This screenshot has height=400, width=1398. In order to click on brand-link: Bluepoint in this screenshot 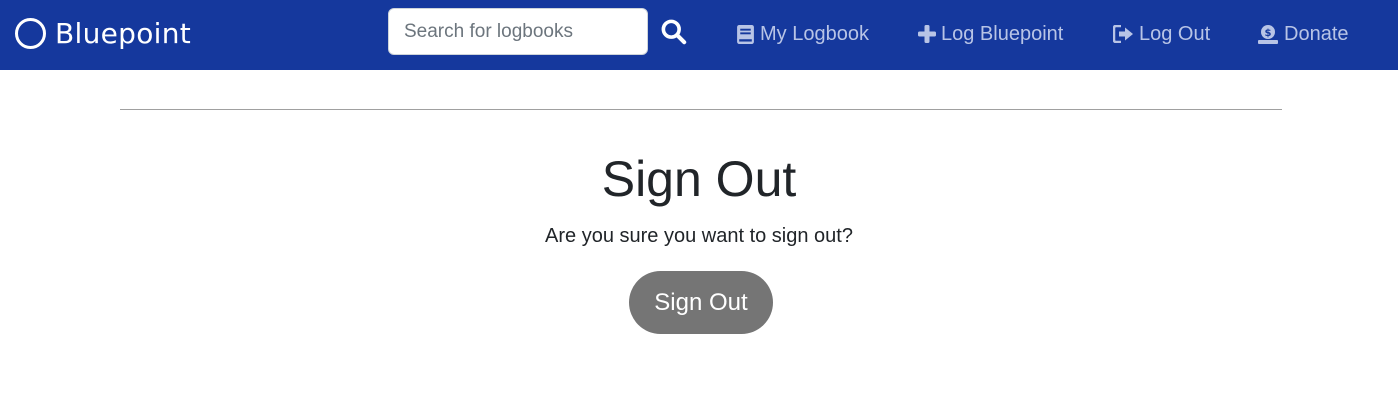, I will do `click(103, 33)`.